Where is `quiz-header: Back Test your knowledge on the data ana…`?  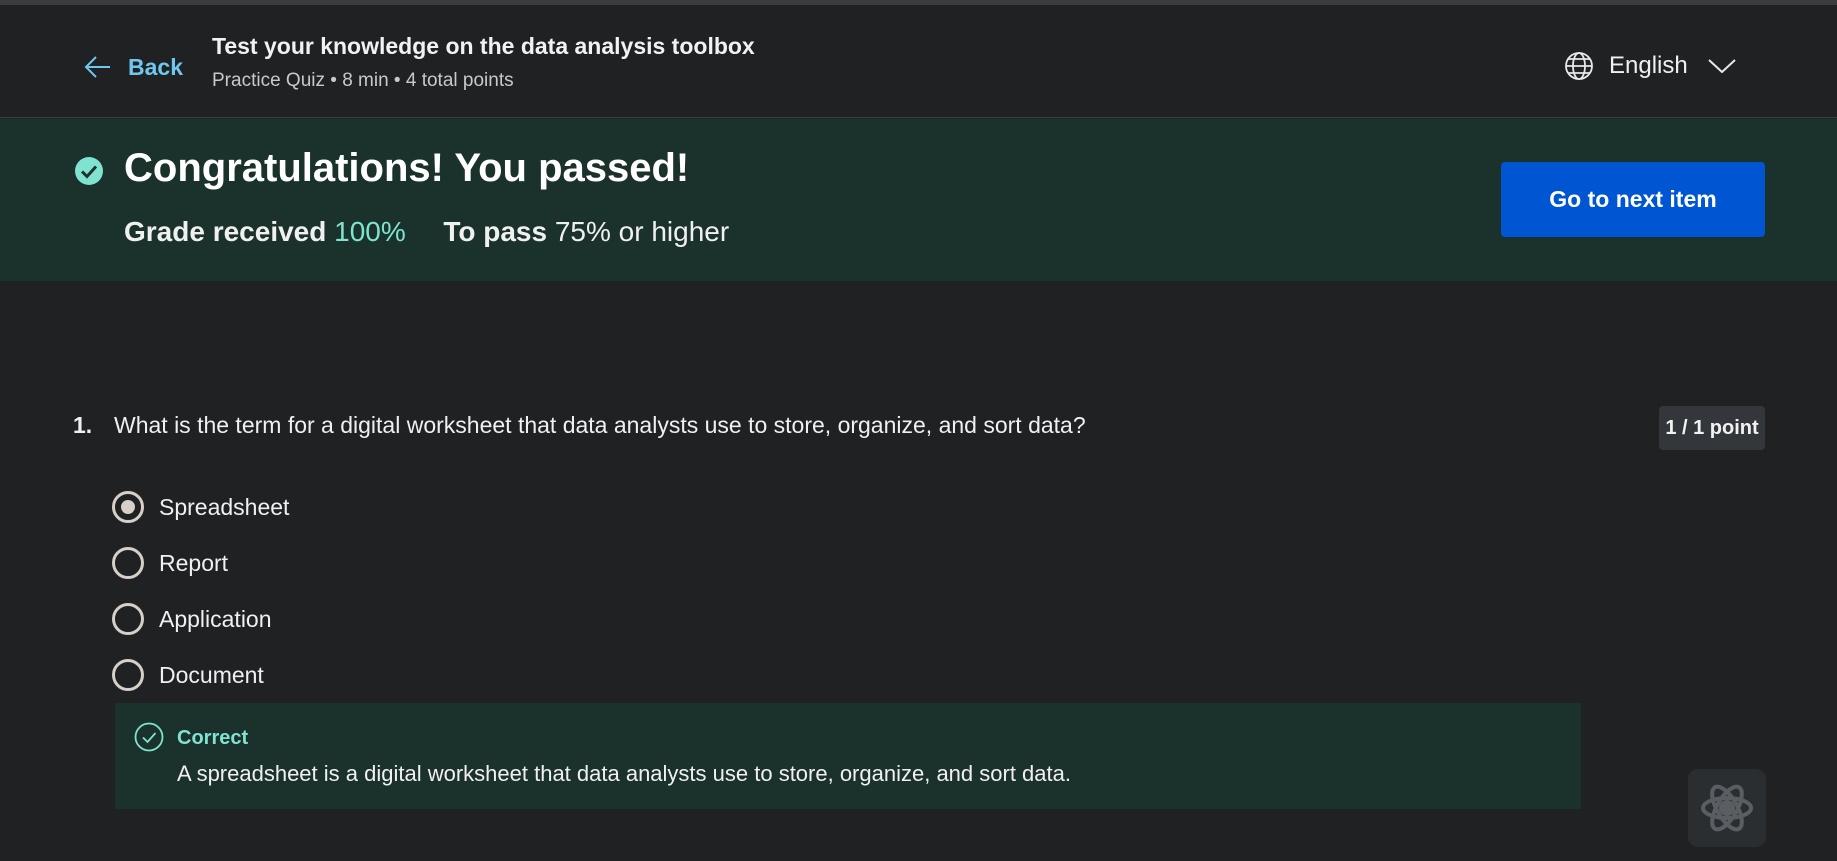
quiz-header: Back Test your knowledge on the data ana… is located at coordinates (918, 61).